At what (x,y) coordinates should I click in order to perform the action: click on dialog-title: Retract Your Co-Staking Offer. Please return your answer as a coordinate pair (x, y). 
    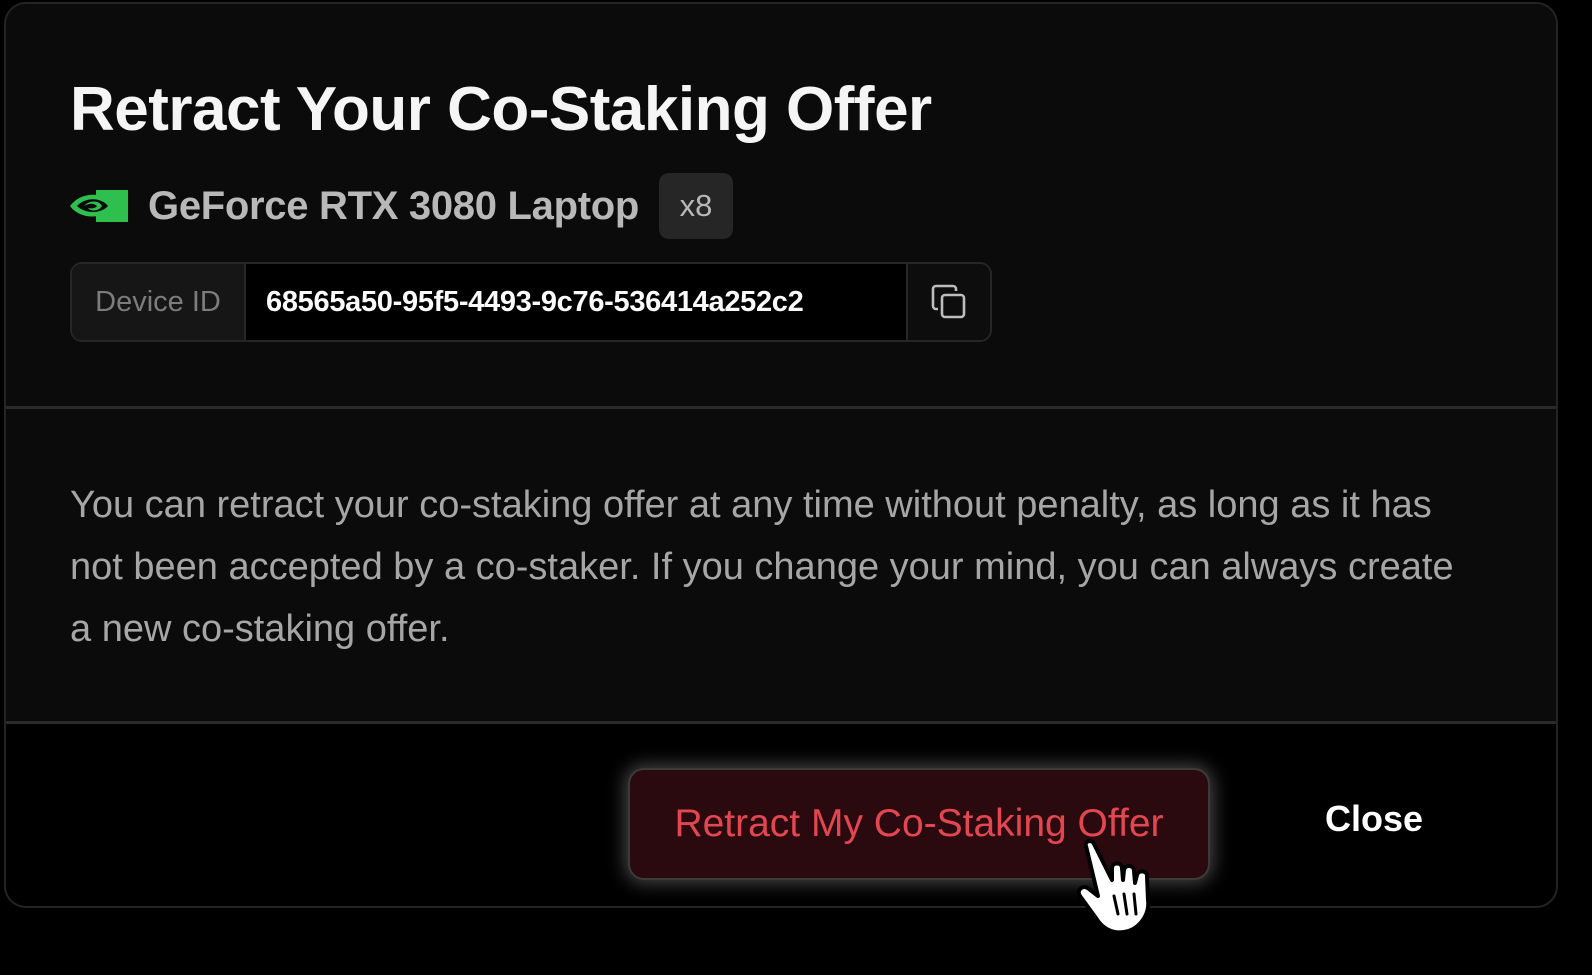
    Looking at the image, I should click on (501, 109).